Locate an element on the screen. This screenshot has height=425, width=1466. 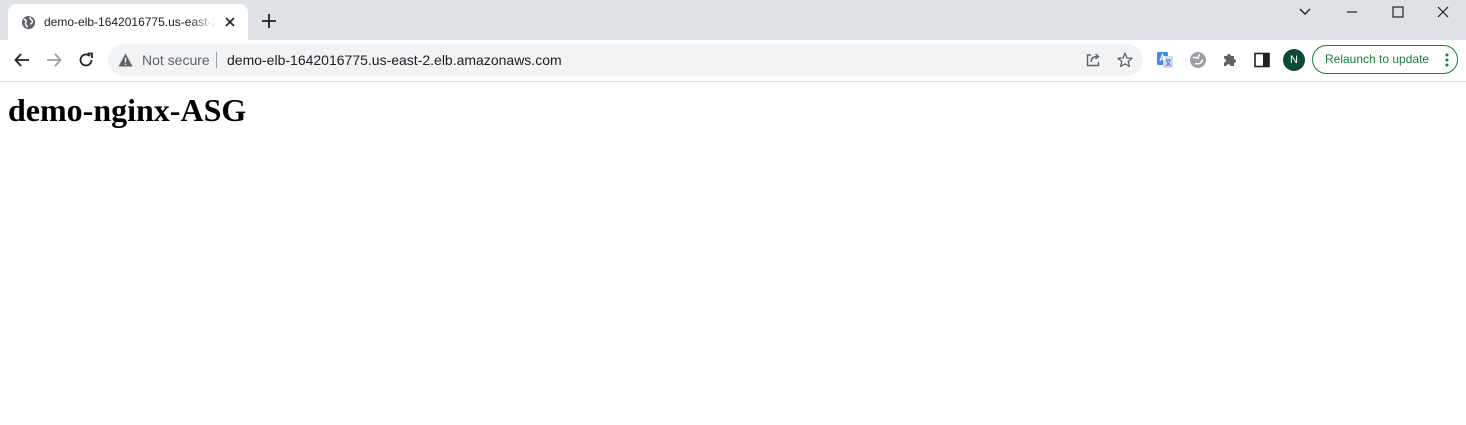
chevron-down-icon is located at coordinates (1305, 11).